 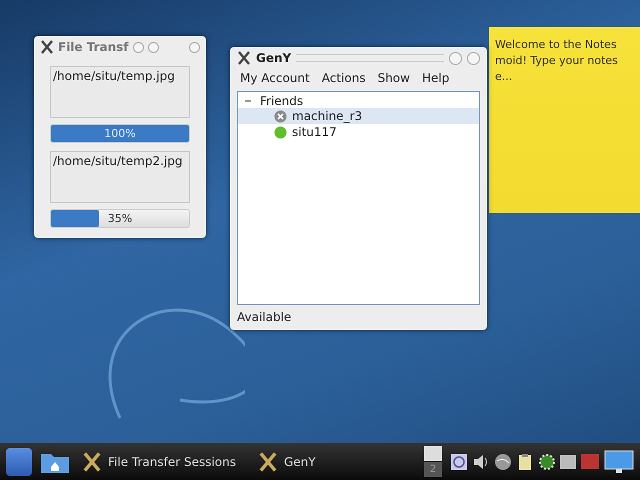 What do you see at coordinates (547, 461) in the screenshot?
I see `gear-icon` at bounding box center [547, 461].